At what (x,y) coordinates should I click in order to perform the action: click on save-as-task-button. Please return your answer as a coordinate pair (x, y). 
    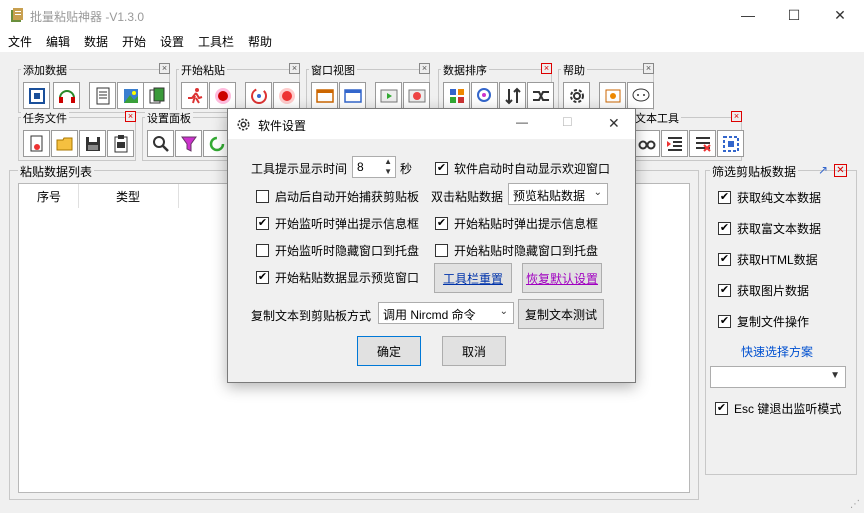
    Looking at the image, I should click on (120, 143).